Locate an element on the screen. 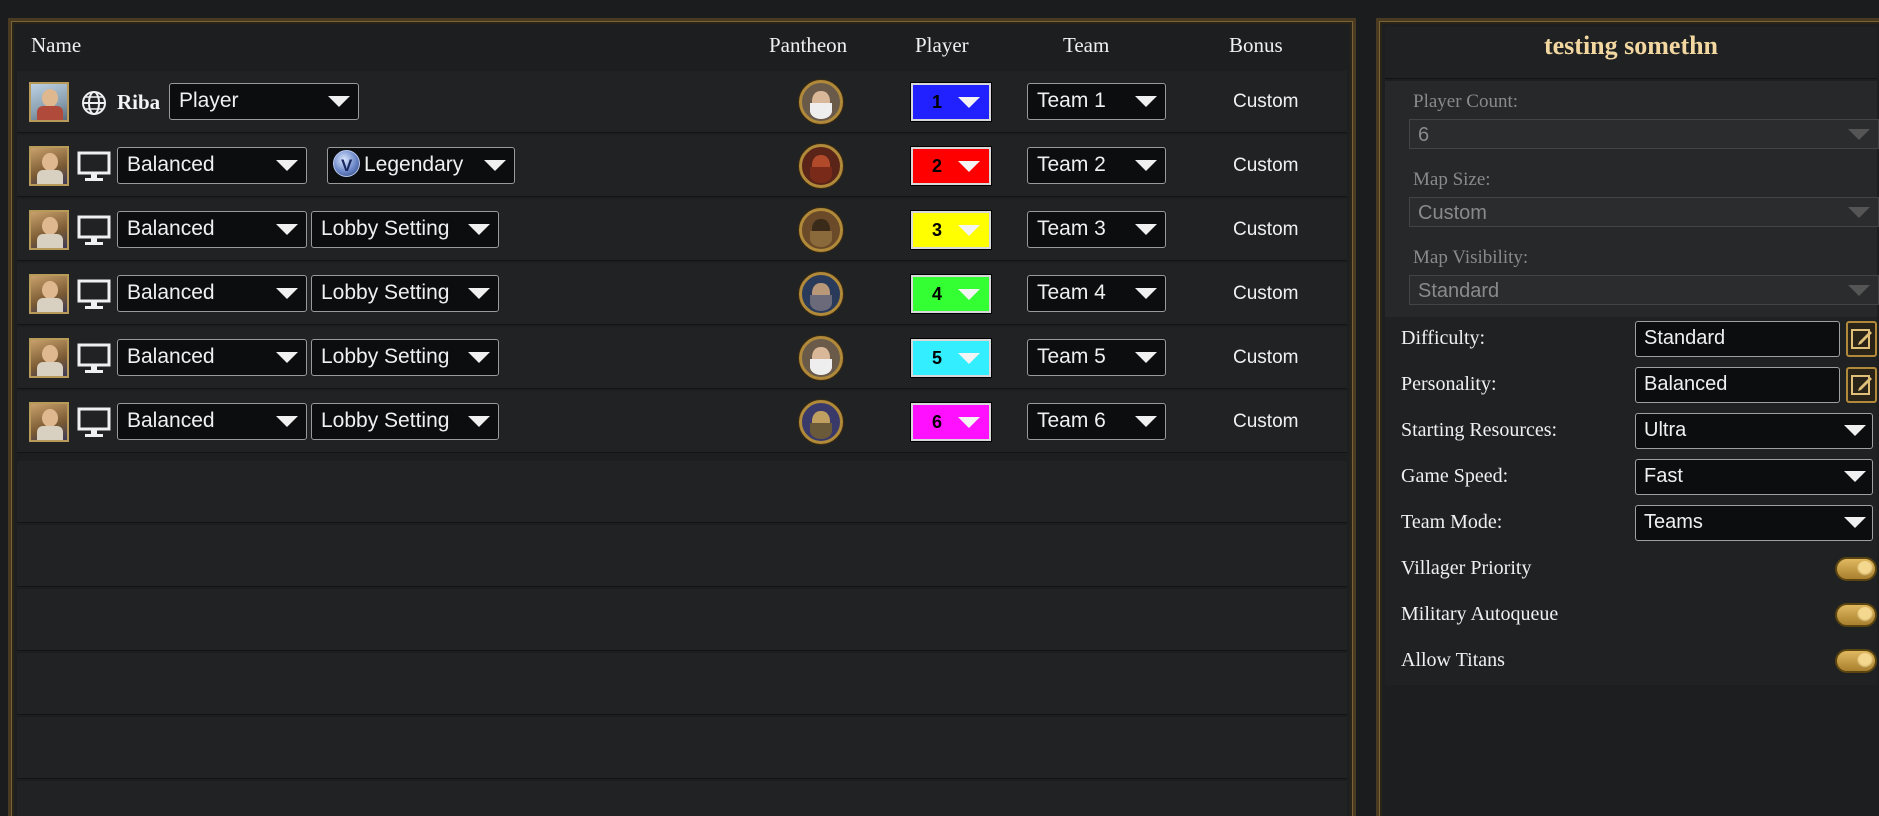 The width and height of the screenshot is (1879, 816). personality-row: Personality: Balanced is located at coordinates (1631, 386).